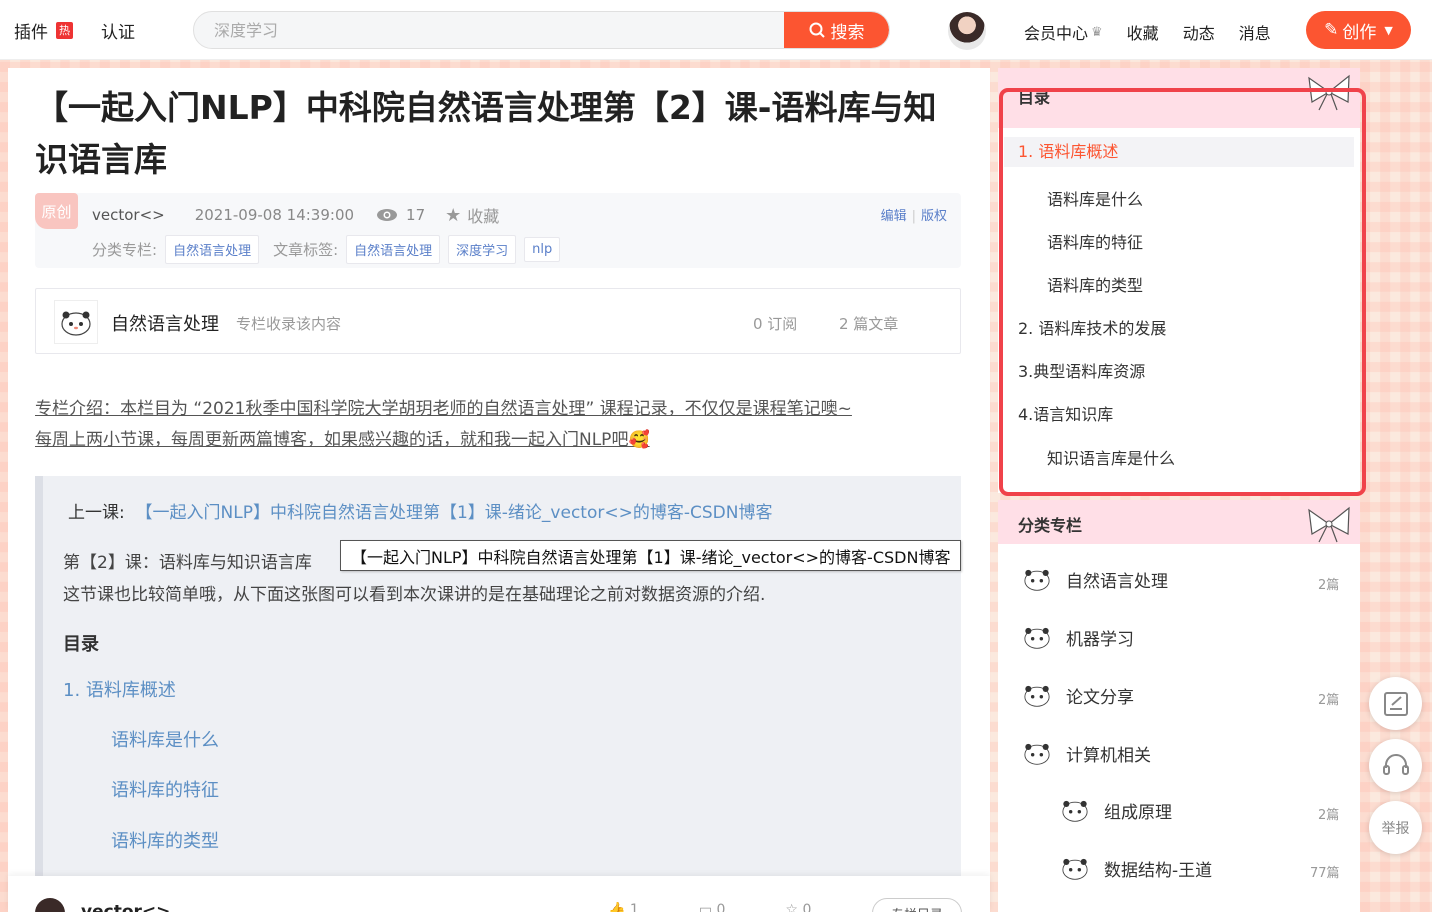 The image size is (1432, 912). What do you see at coordinates (128, 215) in the screenshot?
I see `author-link: vector<>` at bounding box center [128, 215].